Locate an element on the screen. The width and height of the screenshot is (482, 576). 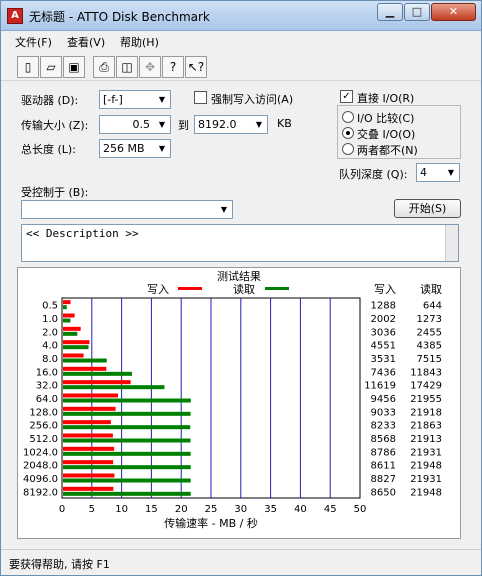
controlled-by-select: ▼ is located at coordinates (127, 209).